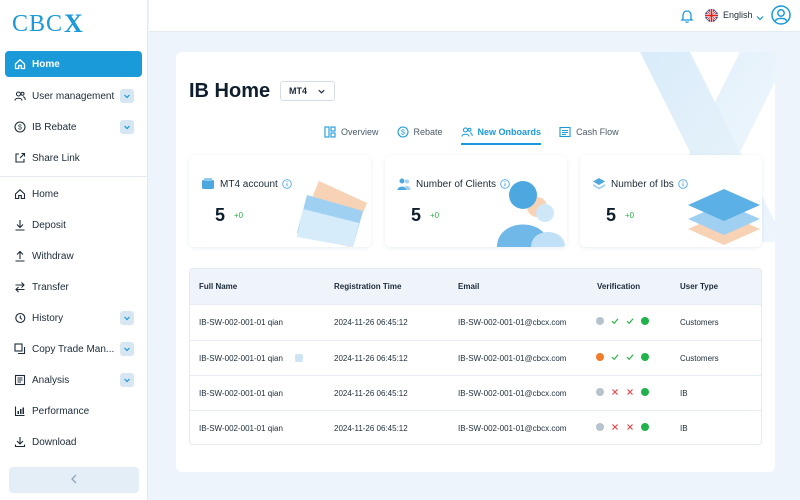 This screenshot has width=800, height=500. Describe the element at coordinates (781, 15) in the screenshot. I see `user-avatar-icon` at that location.